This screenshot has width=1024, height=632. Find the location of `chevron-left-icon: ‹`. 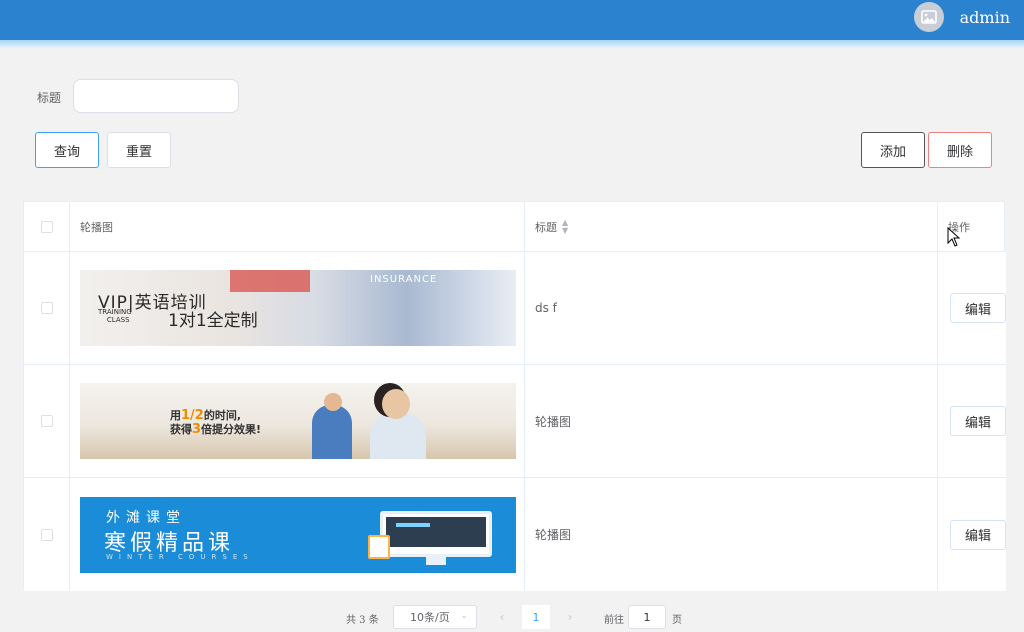

chevron-left-icon: ‹ is located at coordinates (502, 617).